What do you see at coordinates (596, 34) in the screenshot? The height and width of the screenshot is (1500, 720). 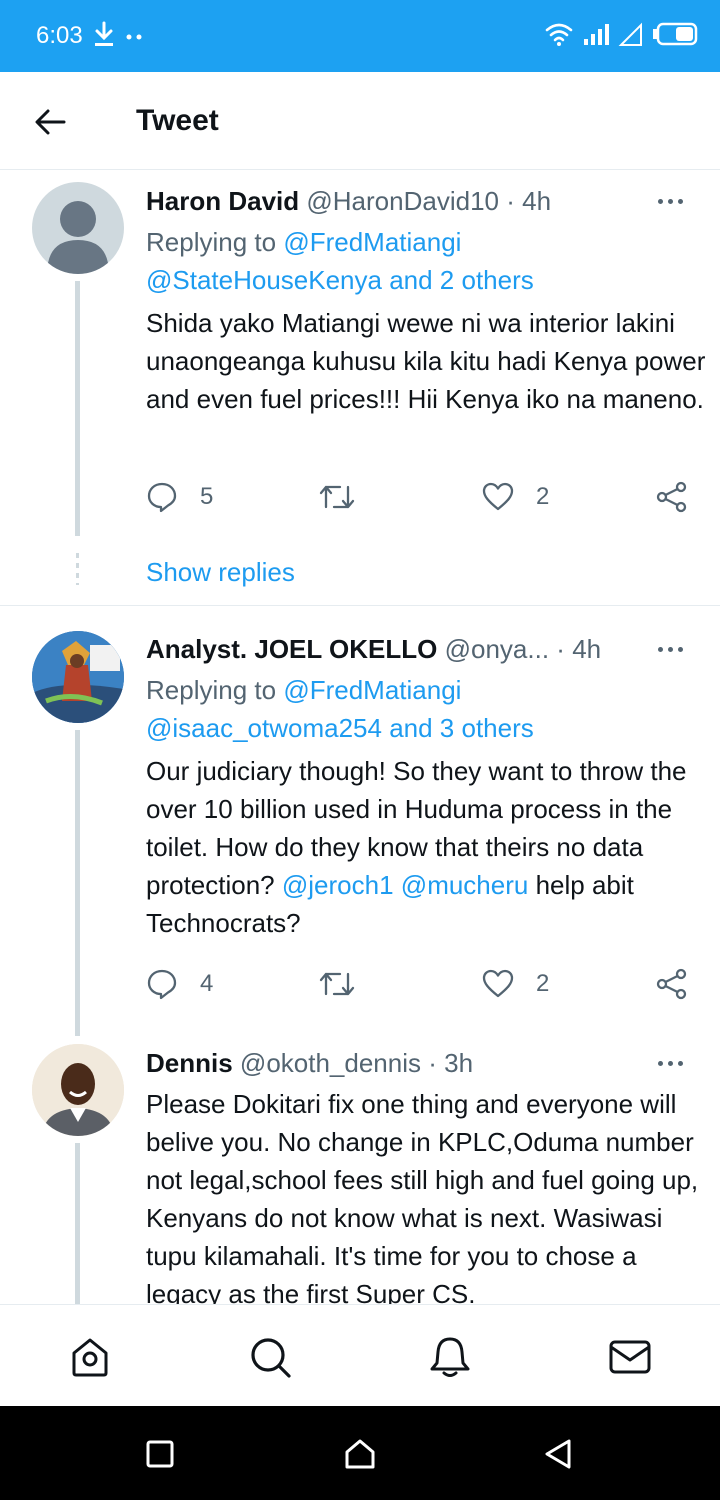 I see `signal-icon` at bounding box center [596, 34].